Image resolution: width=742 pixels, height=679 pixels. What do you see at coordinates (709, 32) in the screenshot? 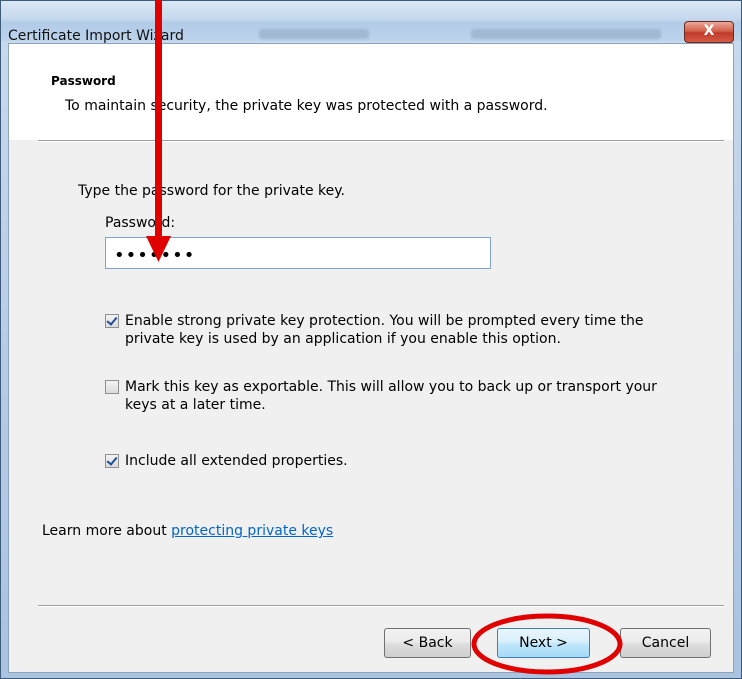
I see `close-button: X` at bounding box center [709, 32].